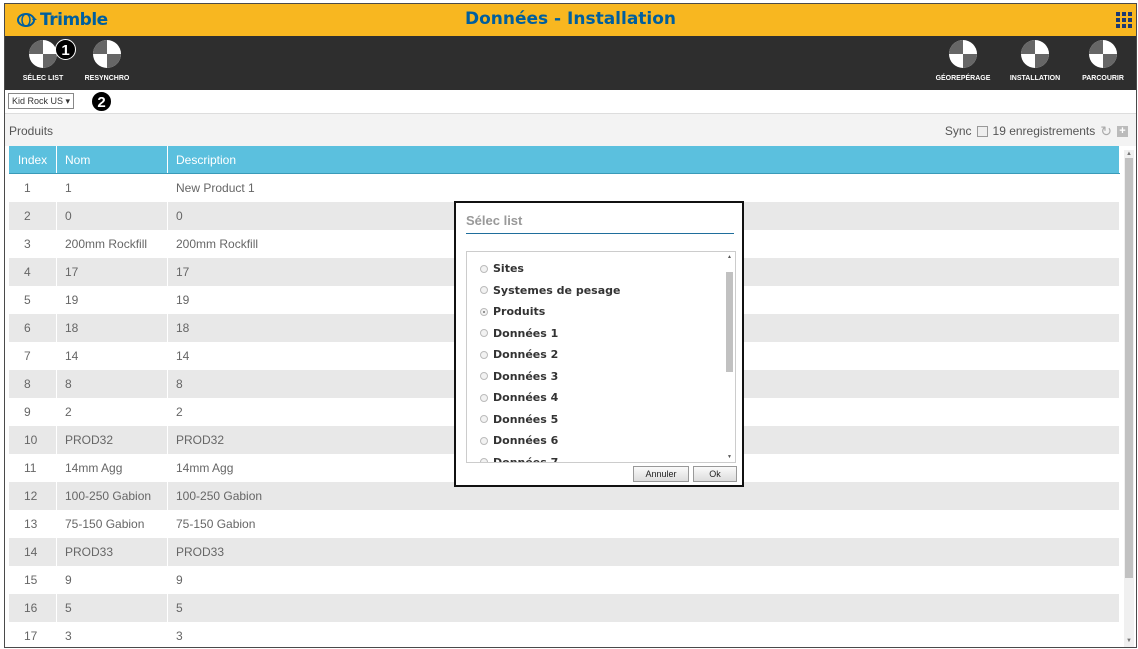  Describe the element at coordinates (31, 131) in the screenshot. I see `panel-title: Produits` at that location.